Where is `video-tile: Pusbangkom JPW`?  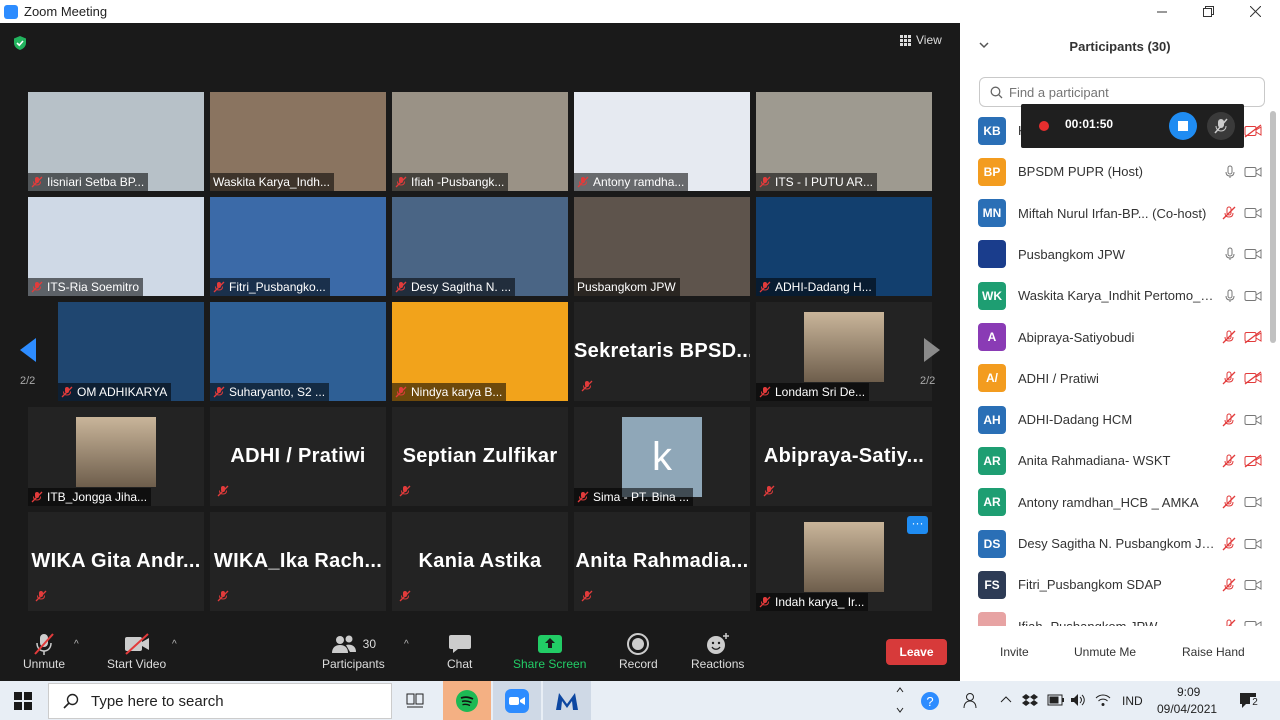 video-tile: Pusbangkom JPW is located at coordinates (662, 246).